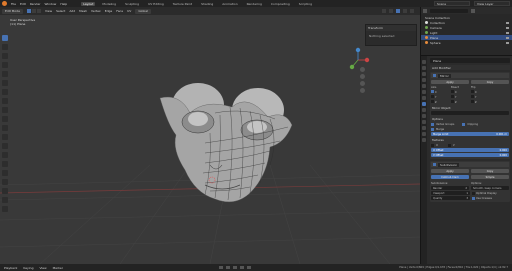 This screenshot has height=271, width=512. What do you see at coordinates (5, 119) in the screenshot?
I see `extrude-icon` at bounding box center [5, 119].